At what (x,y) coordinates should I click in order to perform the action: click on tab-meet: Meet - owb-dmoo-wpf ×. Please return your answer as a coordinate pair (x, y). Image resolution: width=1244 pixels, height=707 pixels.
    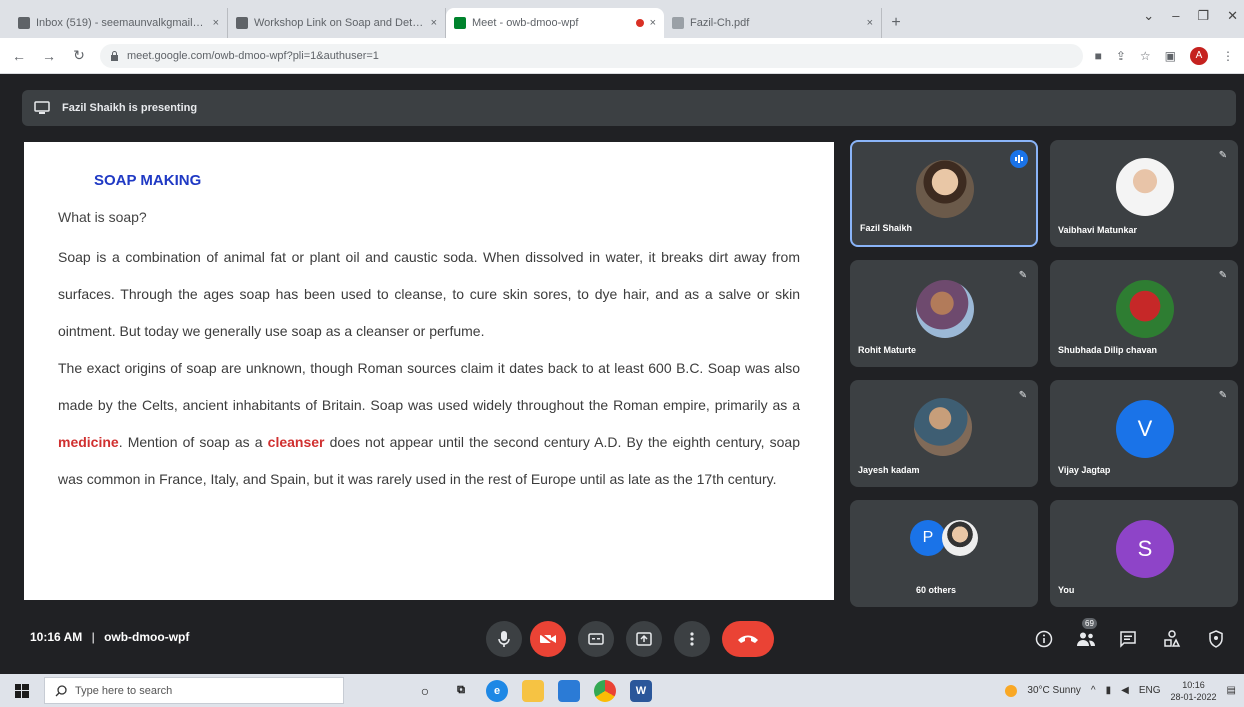
    Looking at the image, I should click on (555, 23).